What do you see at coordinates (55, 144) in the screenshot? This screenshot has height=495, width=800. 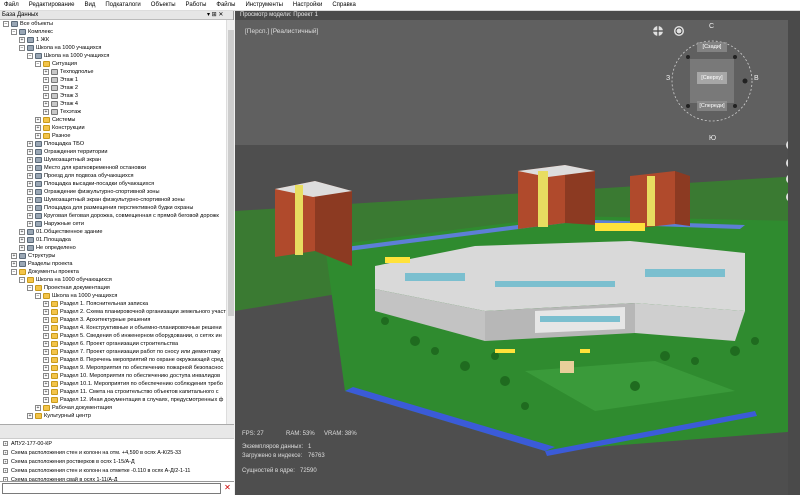 I see `tree-node: + Площадка ТБО` at bounding box center [55, 144].